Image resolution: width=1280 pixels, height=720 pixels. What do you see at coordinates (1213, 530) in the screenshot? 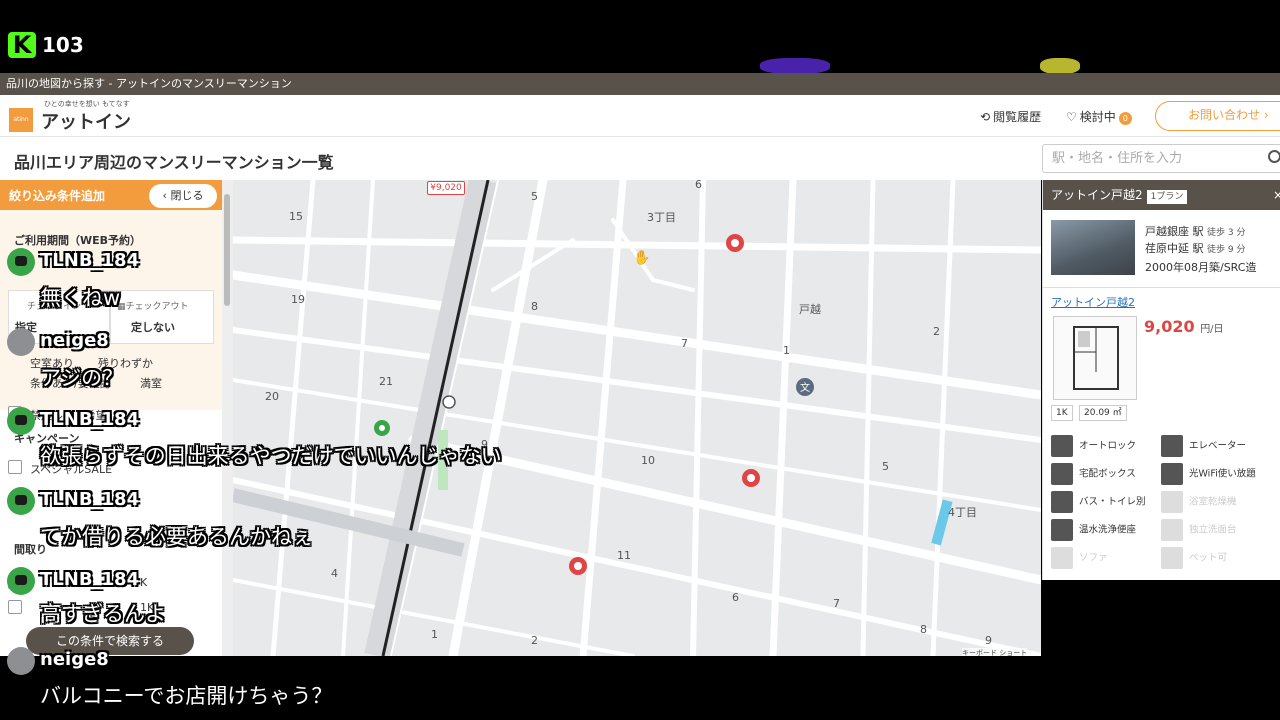
I see `amenity-label: 独立洗面台` at bounding box center [1213, 530].